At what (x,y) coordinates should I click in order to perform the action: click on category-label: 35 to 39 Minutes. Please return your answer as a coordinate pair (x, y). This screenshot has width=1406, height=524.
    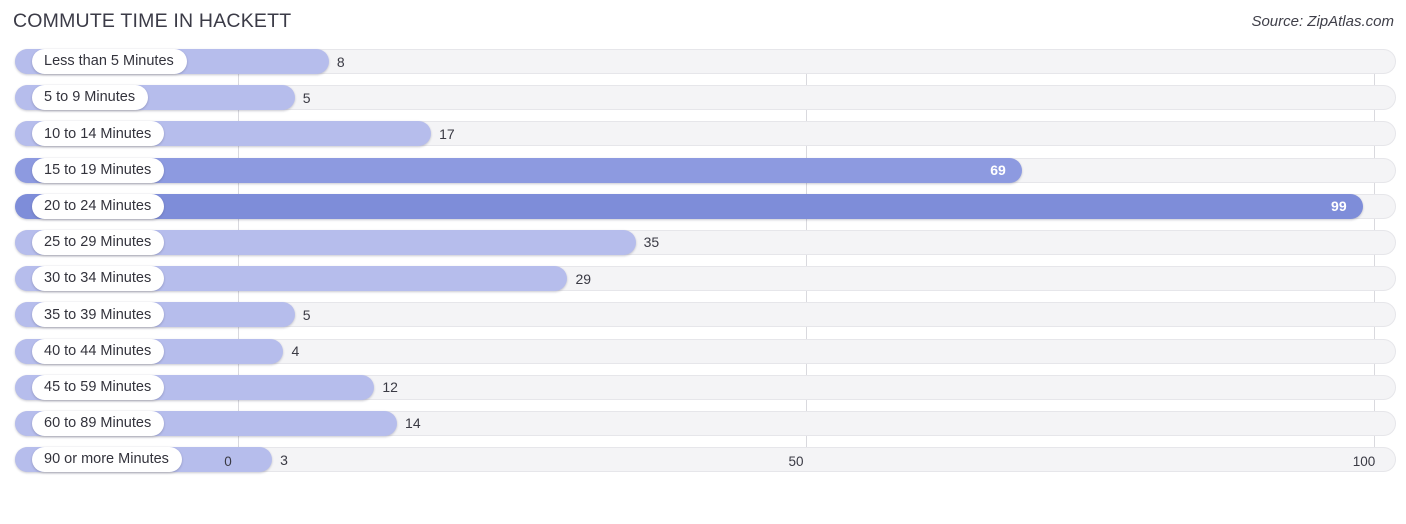
    Looking at the image, I should click on (98, 314).